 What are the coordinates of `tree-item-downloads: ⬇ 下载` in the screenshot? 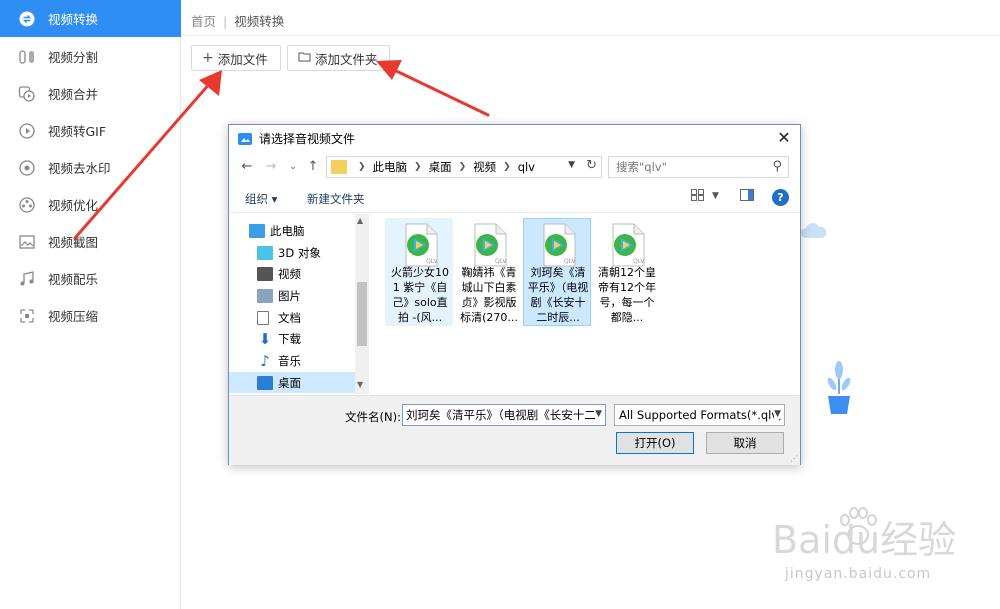 It's located at (292, 338).